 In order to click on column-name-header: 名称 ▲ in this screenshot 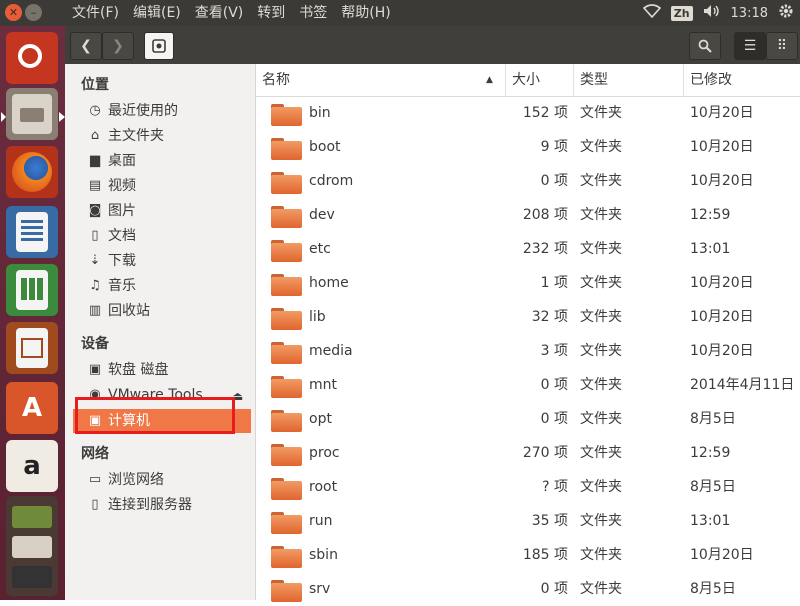, I will do `click(381, 80)`.